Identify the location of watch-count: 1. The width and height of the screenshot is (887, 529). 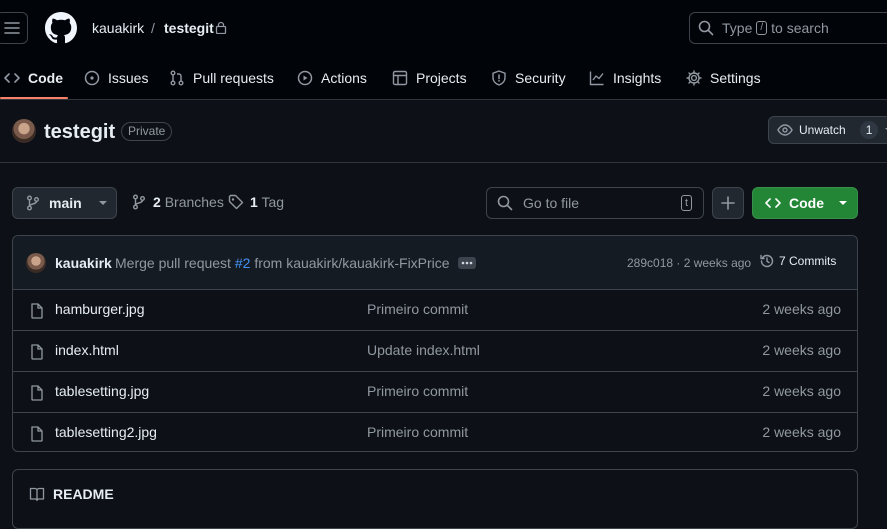
(869, 130).